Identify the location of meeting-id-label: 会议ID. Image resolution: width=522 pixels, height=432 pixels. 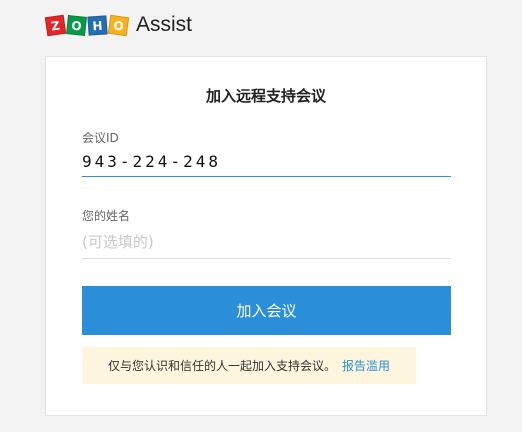
(100, 138).